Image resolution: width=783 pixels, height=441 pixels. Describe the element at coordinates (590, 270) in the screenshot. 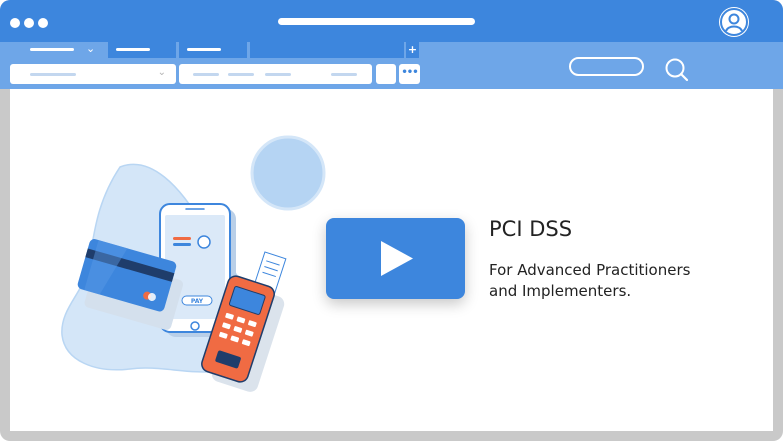

I see `video-subtitle-line: For Advanced Practitioners` at that location.